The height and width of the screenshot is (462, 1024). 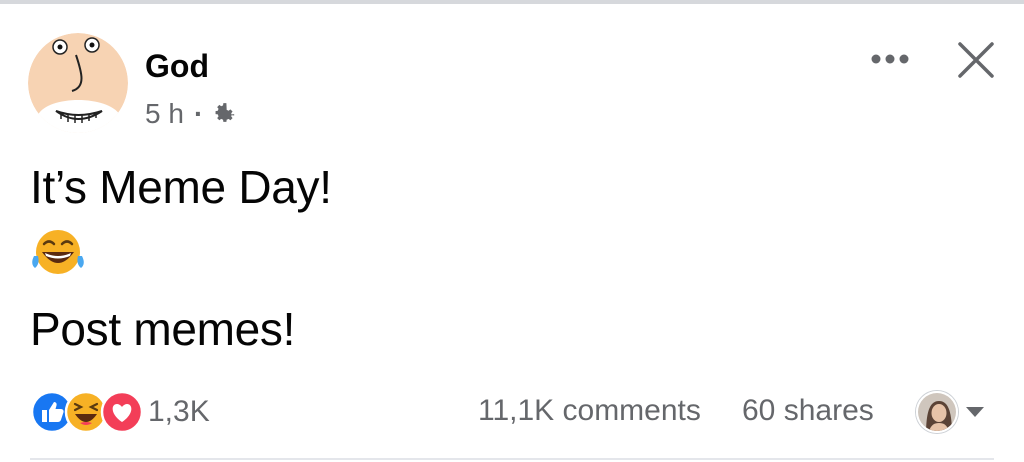 What do you see at coordinates (177, 66) in the screenshot?
I see `author-name: God` at bounding box center [177, 66].